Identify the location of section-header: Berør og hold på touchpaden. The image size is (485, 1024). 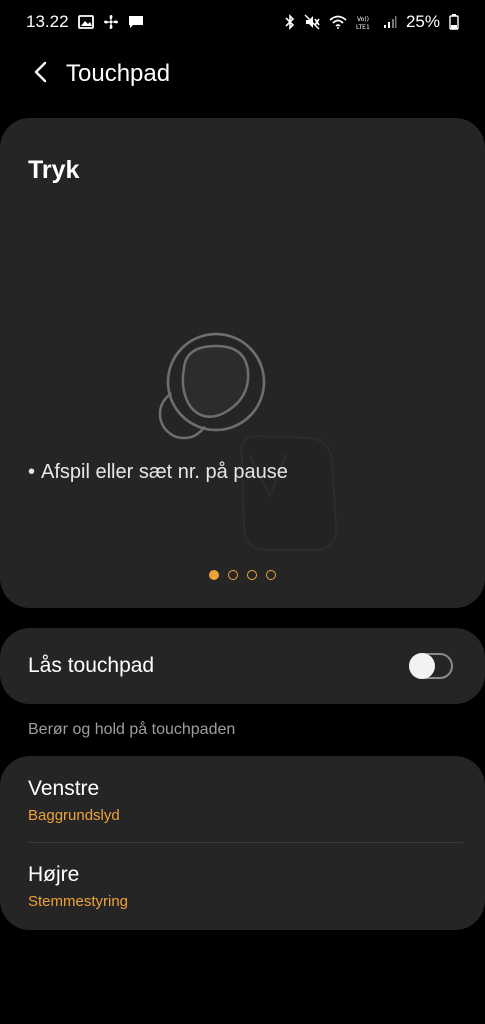
(132, 729).